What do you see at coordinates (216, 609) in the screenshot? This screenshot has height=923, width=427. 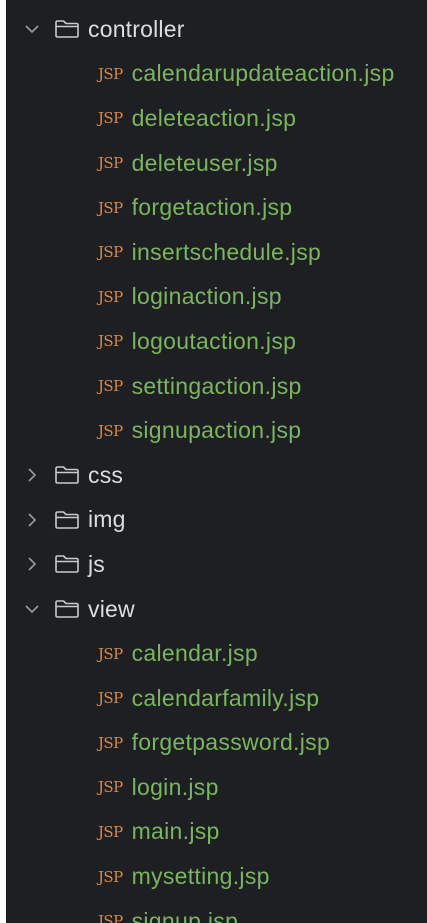 I see `folder-view: view` at bounding box center [216, 609].